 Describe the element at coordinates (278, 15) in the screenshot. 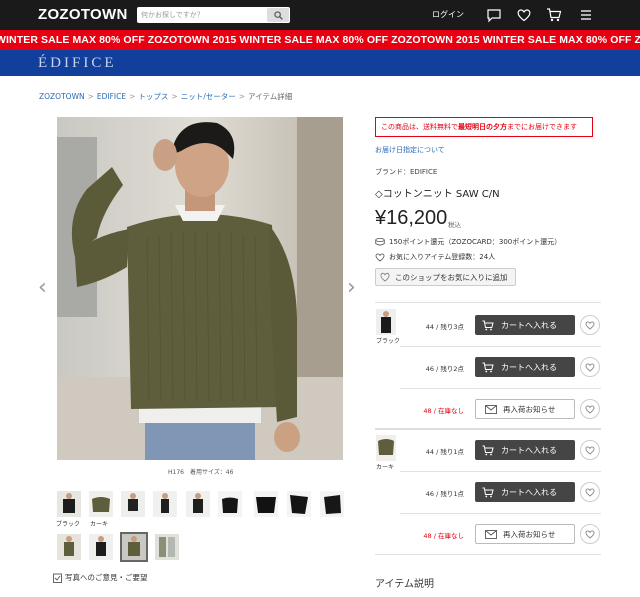

I see `search-button` at that location.